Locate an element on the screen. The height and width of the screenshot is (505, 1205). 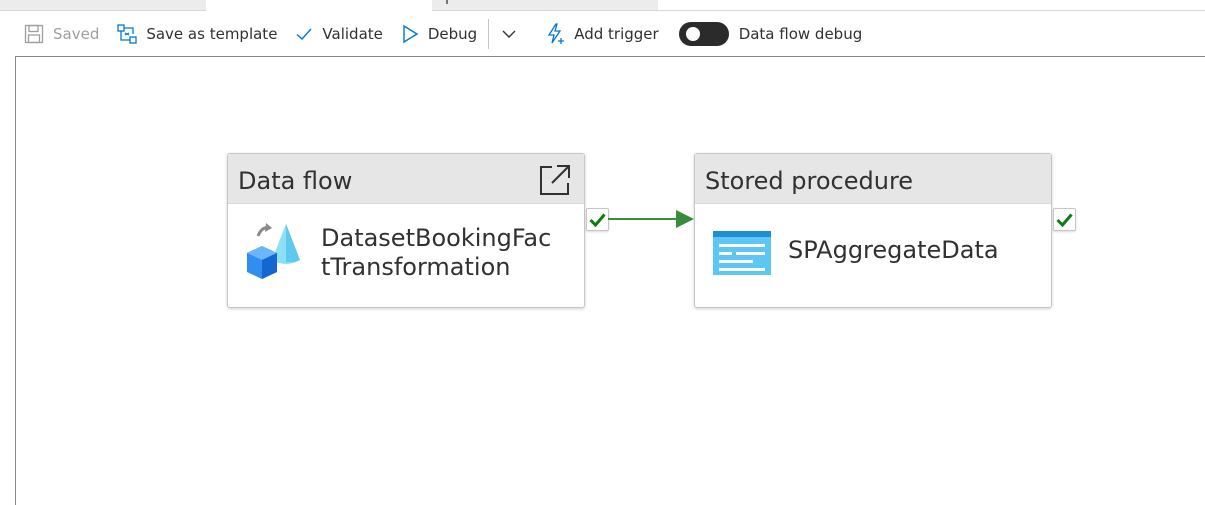
activity-header: Data flow is located at coordinates (406, 179).